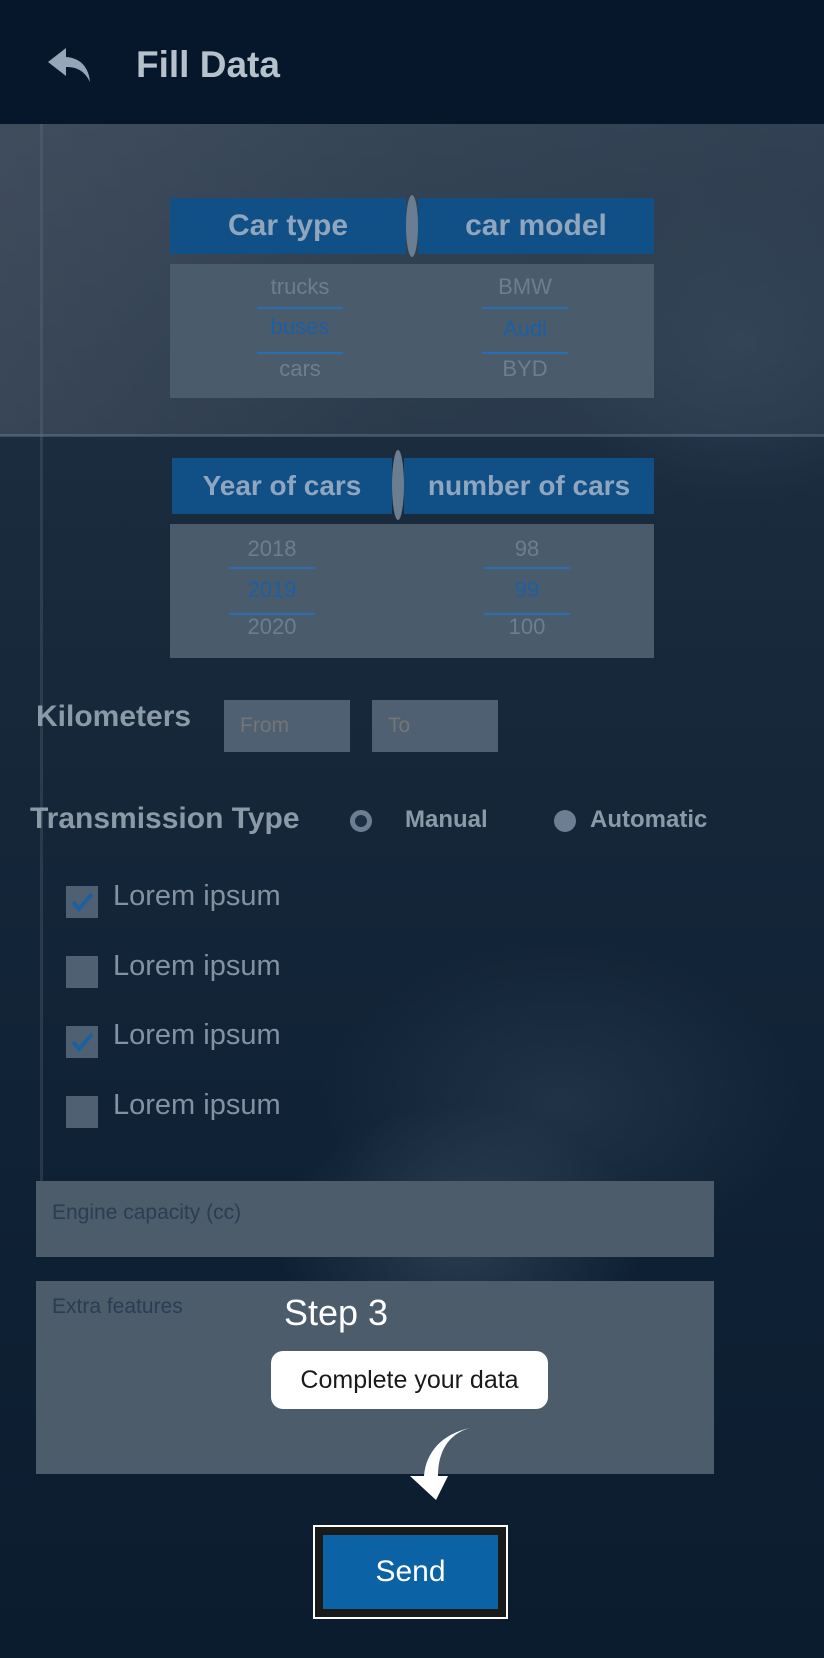 The image size is (824, 1658). What do you see at coordinates (412, 331) in the screenshot?
I see `picker-body: trucks buses cars BMW Audi BYD` at bounding box center [412, 331].